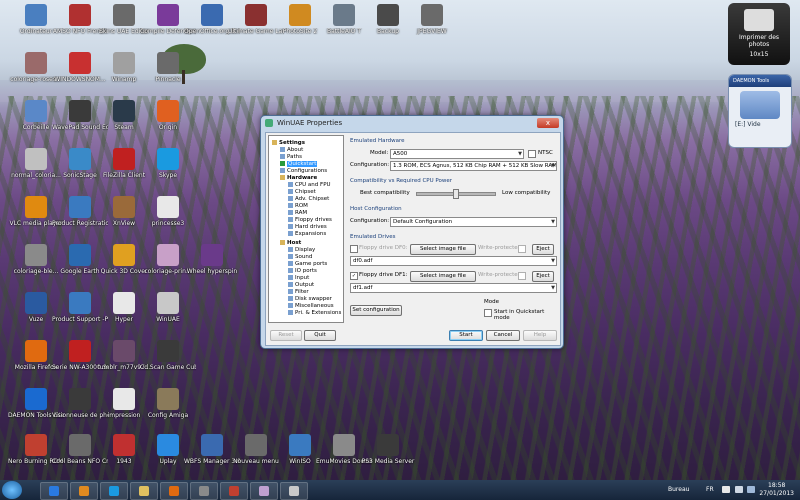 The width and height of the screenshot is (800, 500). I want to click on df1-write-protected-checkbox, so click(522, 276).